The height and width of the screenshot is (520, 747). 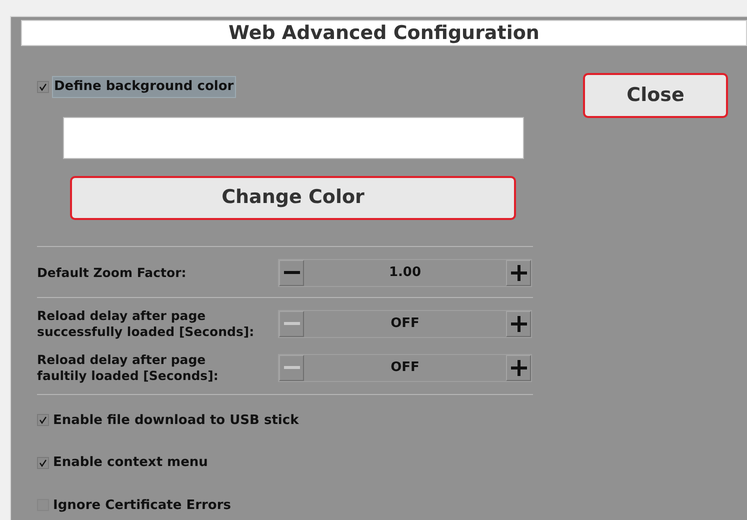 What do you see at coordinates (130, 462) in the screenshot?
I see `checkbox-label: Enable context menu` at bounding box center [130, 462].